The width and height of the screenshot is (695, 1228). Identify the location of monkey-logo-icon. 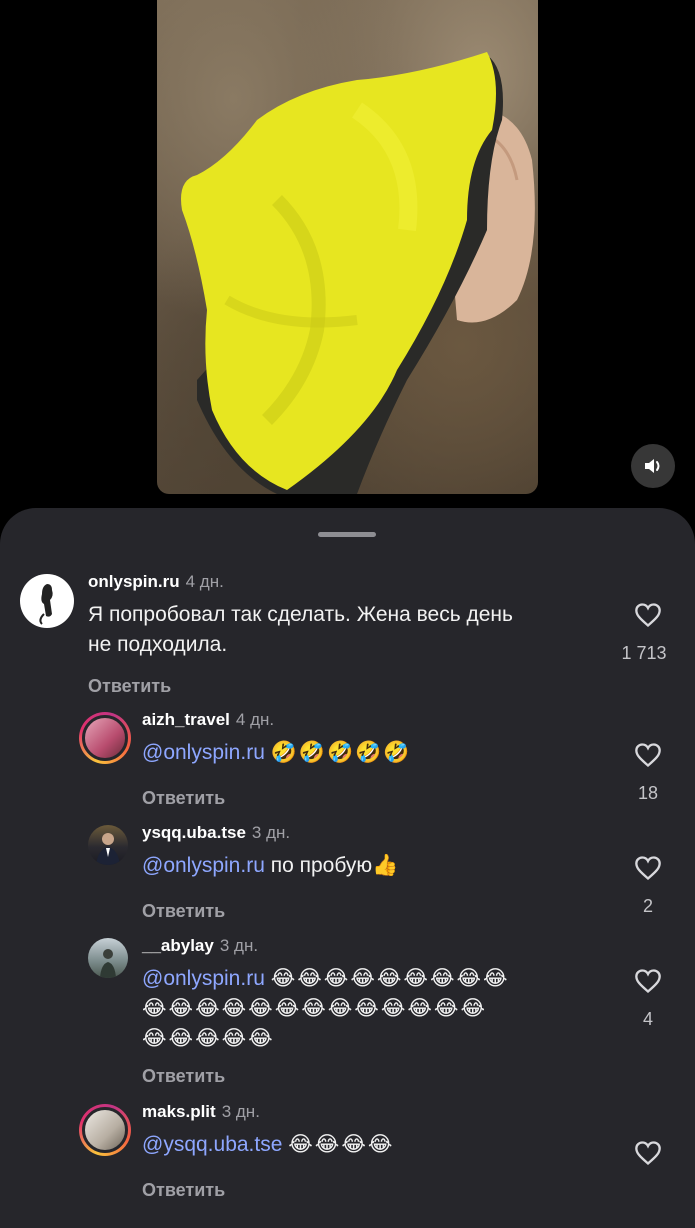
(46, 604).